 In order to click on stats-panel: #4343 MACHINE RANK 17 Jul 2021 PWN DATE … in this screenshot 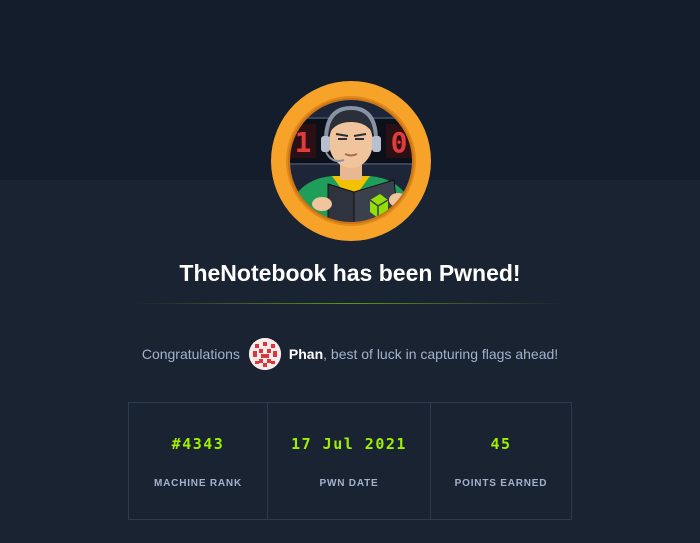, I will do `click(350, 461)`.